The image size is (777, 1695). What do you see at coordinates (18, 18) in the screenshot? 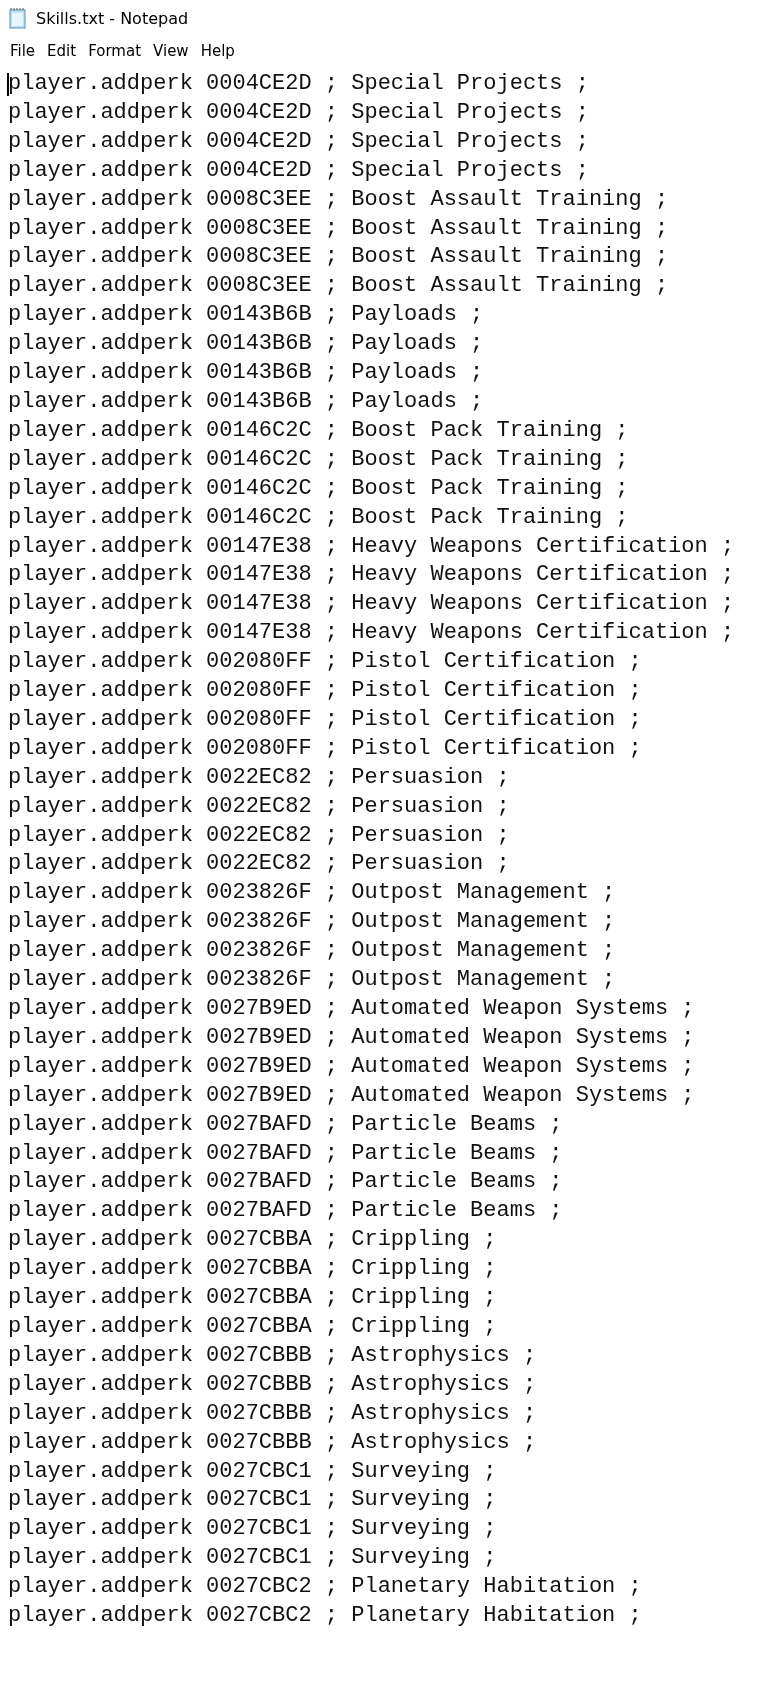
I see `notepad-icon` at bounding box center [18, 18].